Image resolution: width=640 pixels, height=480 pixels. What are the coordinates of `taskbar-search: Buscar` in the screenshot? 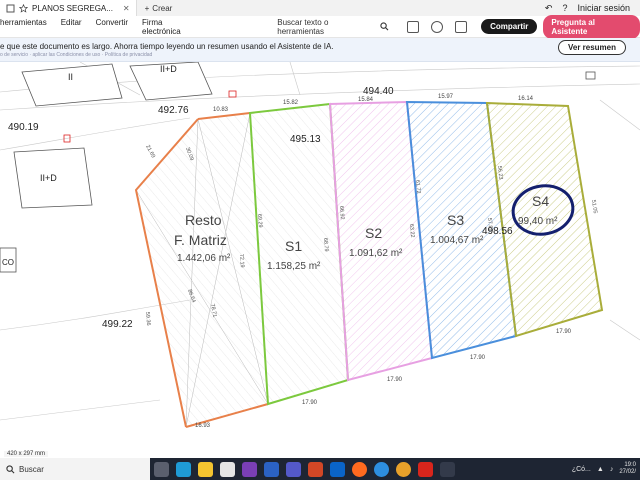 It's located at (75, 469).